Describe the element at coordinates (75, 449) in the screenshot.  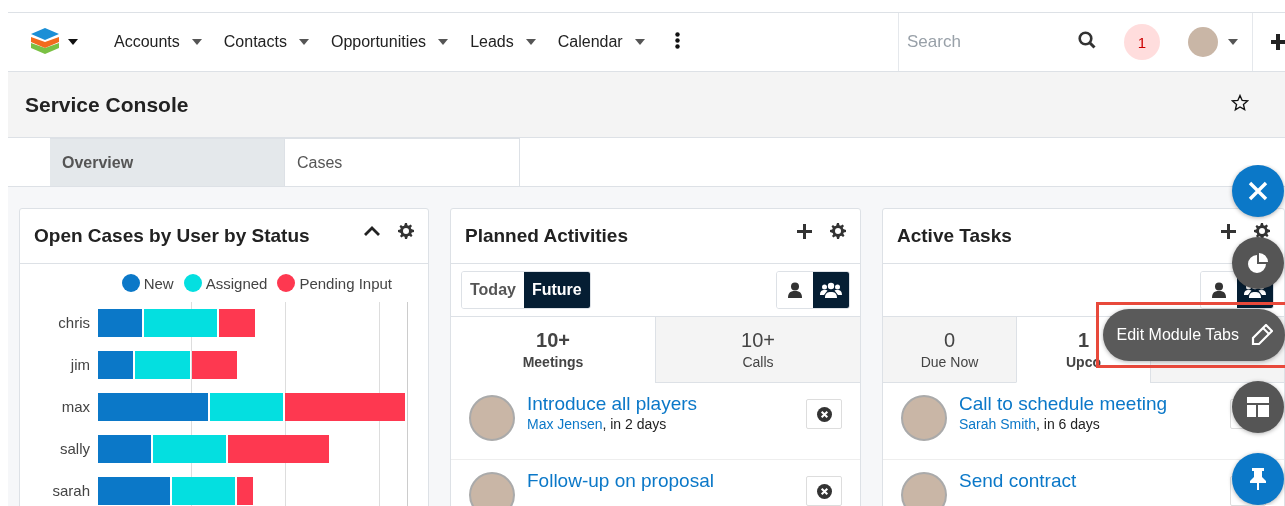
I see `axis-label: sally` at that location.